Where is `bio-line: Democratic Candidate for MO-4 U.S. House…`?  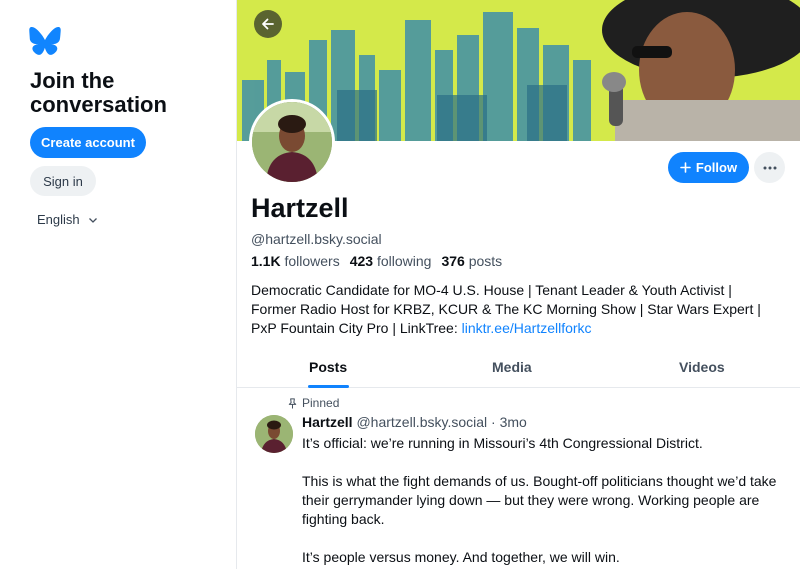 bio-line: Democratic Candidate for MO-4 U.S. House… is located at coordinates (491, 290).